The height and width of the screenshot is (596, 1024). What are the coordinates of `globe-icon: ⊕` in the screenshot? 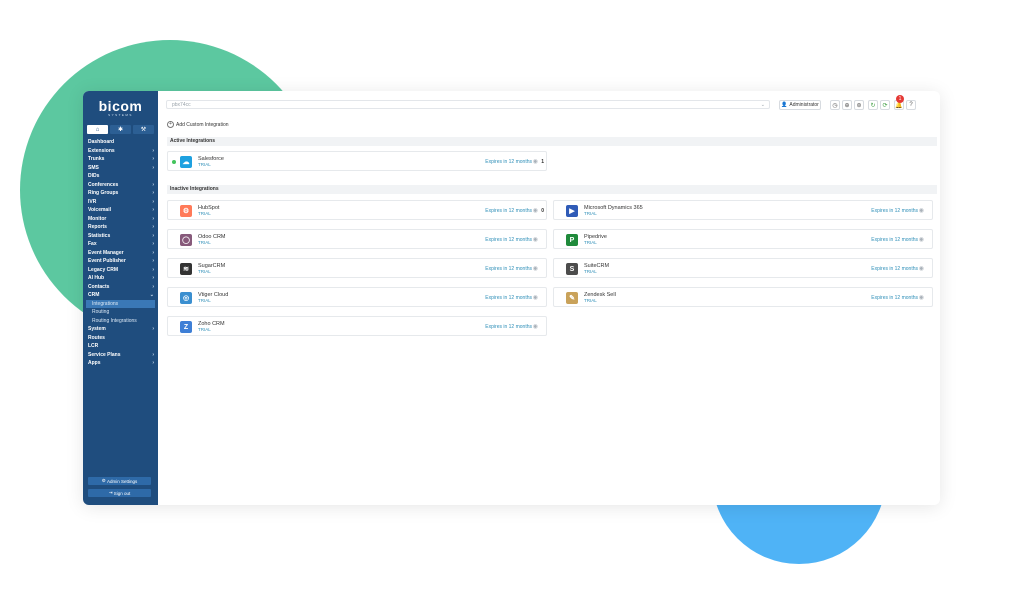 It's located at (847, 105).